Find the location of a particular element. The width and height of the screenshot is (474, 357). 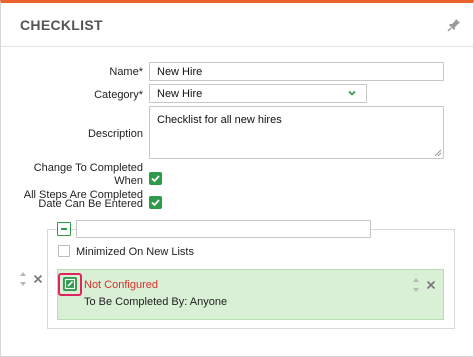

reorder-arrows-icon is located at coordinates (23, 279).